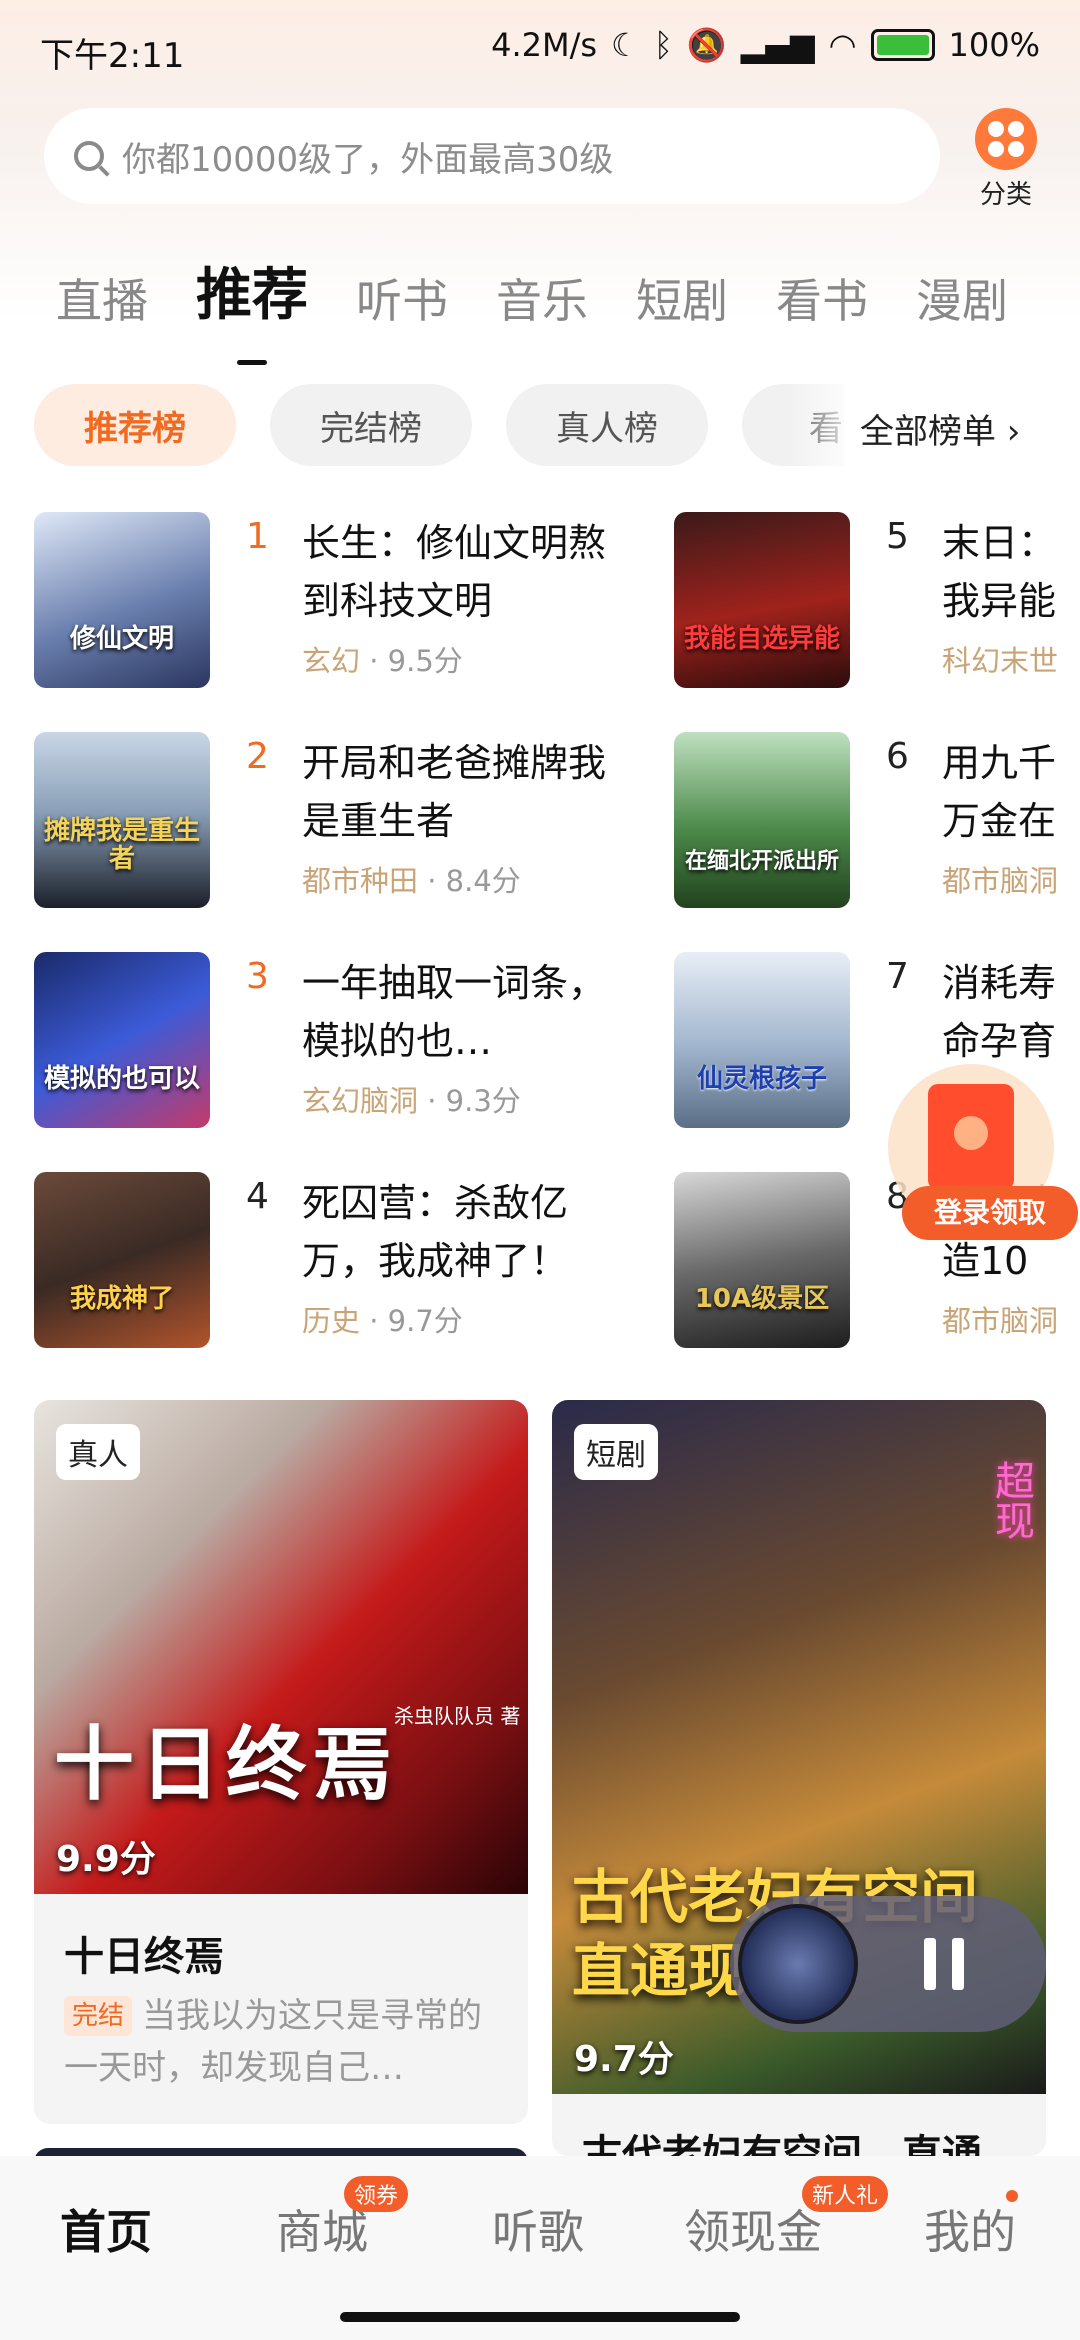 The height and width of the screenshot is (2340, 1080). Describe the element at coordinates (538, 2229) in the screenshot. I see `nav-listen: 听歌` at that location.